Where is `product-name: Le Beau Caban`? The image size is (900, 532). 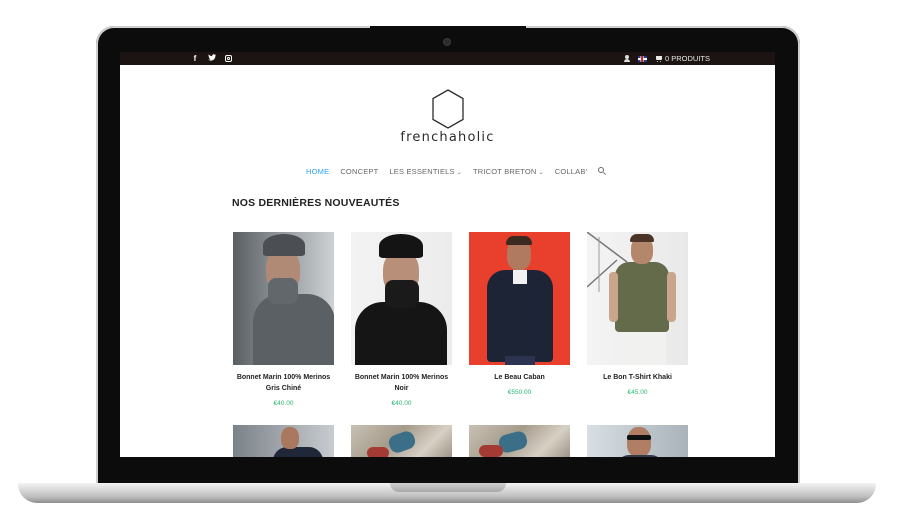
product-name: Le Beau Caban is located at coordinates (519, 377).